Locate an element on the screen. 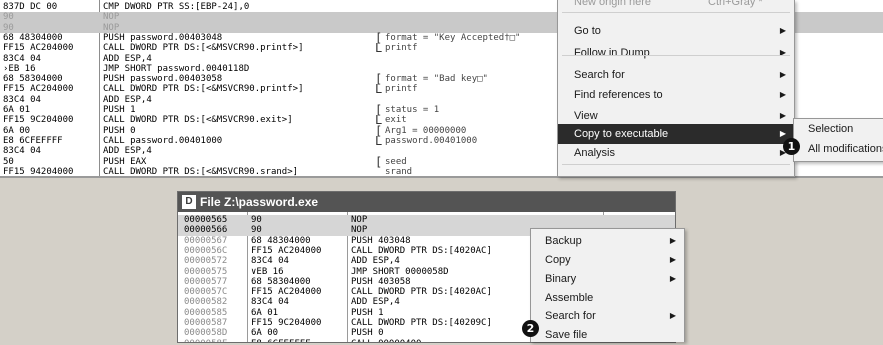  instruction-comment: seed is located at coordinates (396, 161).